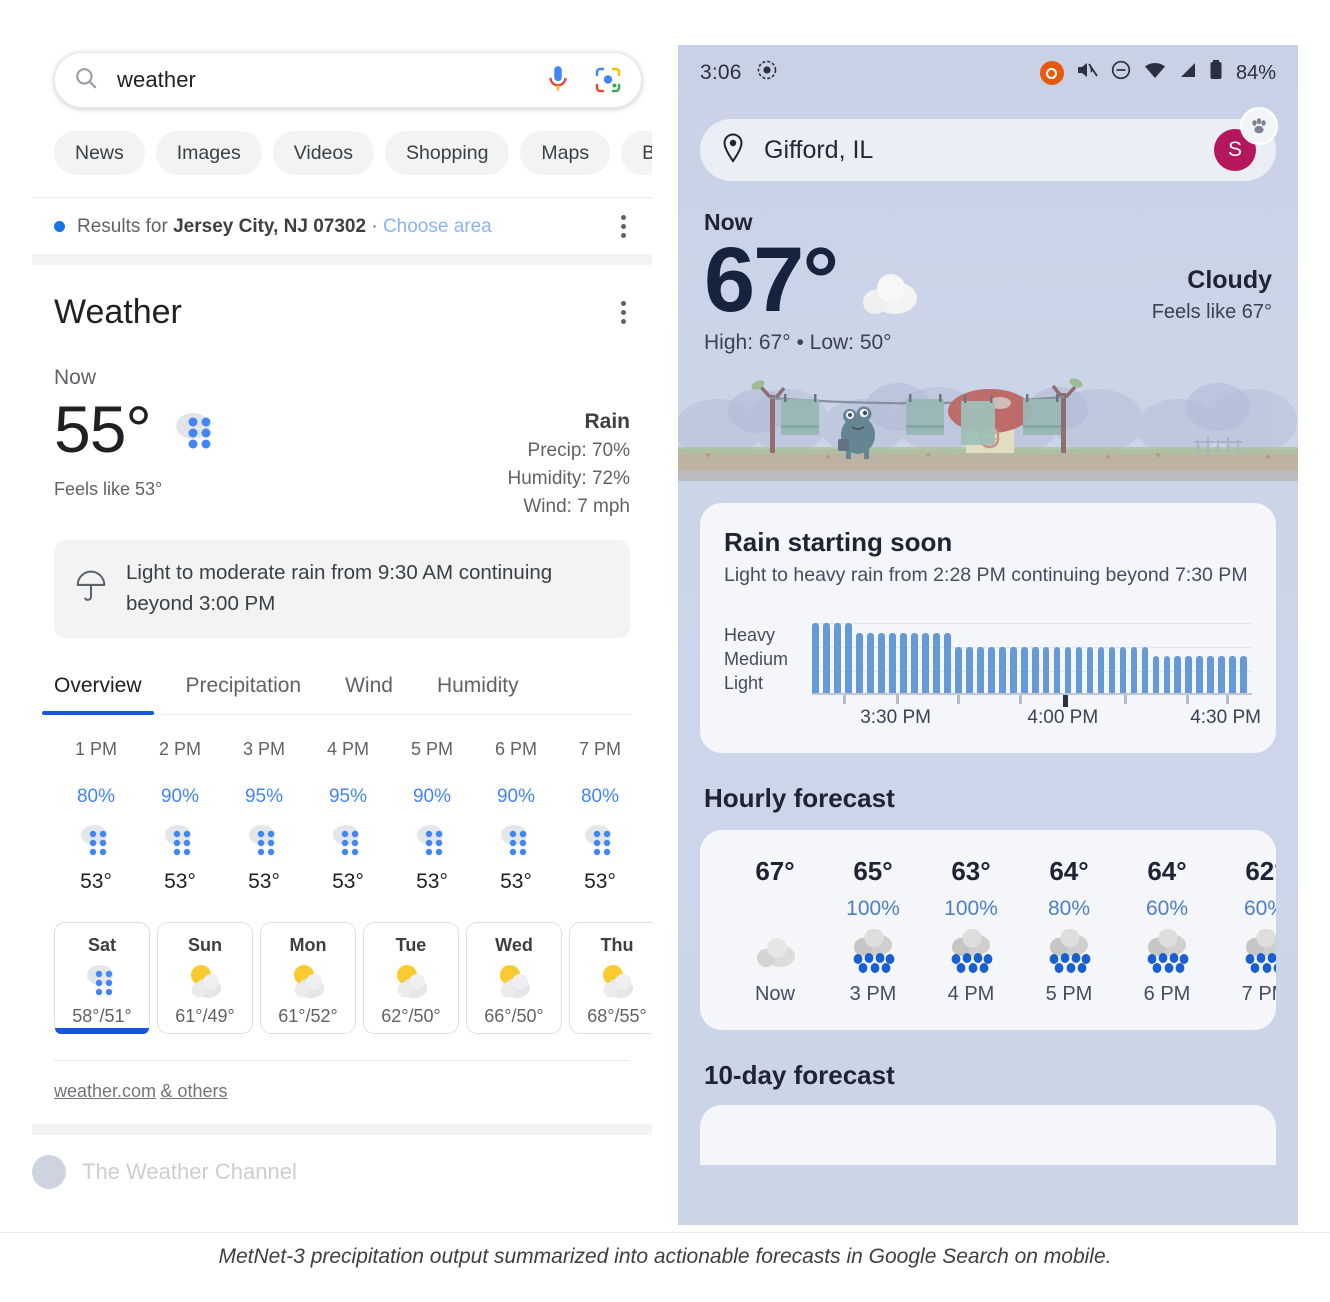 The image size is (1330, 1302). Describe the element at coordinates (432, 816) in the screenshot. I see `hour-column: 5 PM 90% 53°` at that location.